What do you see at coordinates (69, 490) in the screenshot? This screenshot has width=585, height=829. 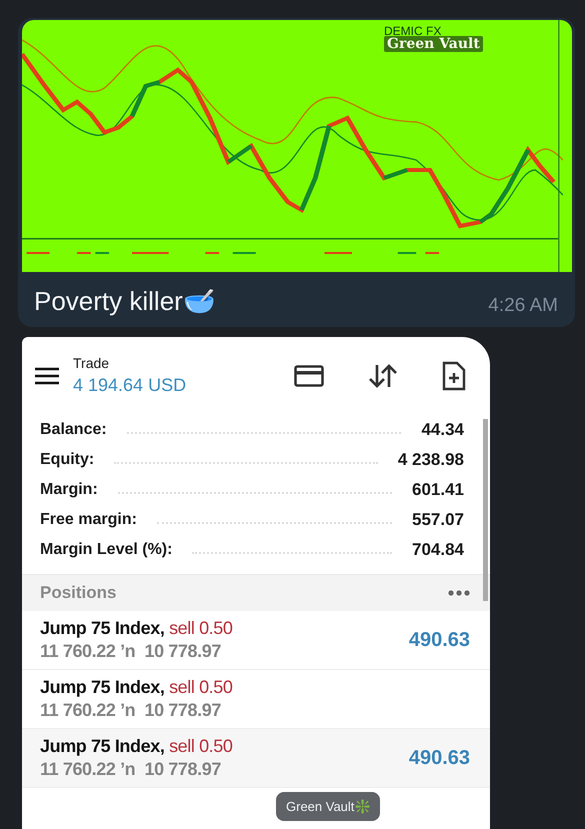 I see `summary-label: Margin:` at bounding box center [69, 490].